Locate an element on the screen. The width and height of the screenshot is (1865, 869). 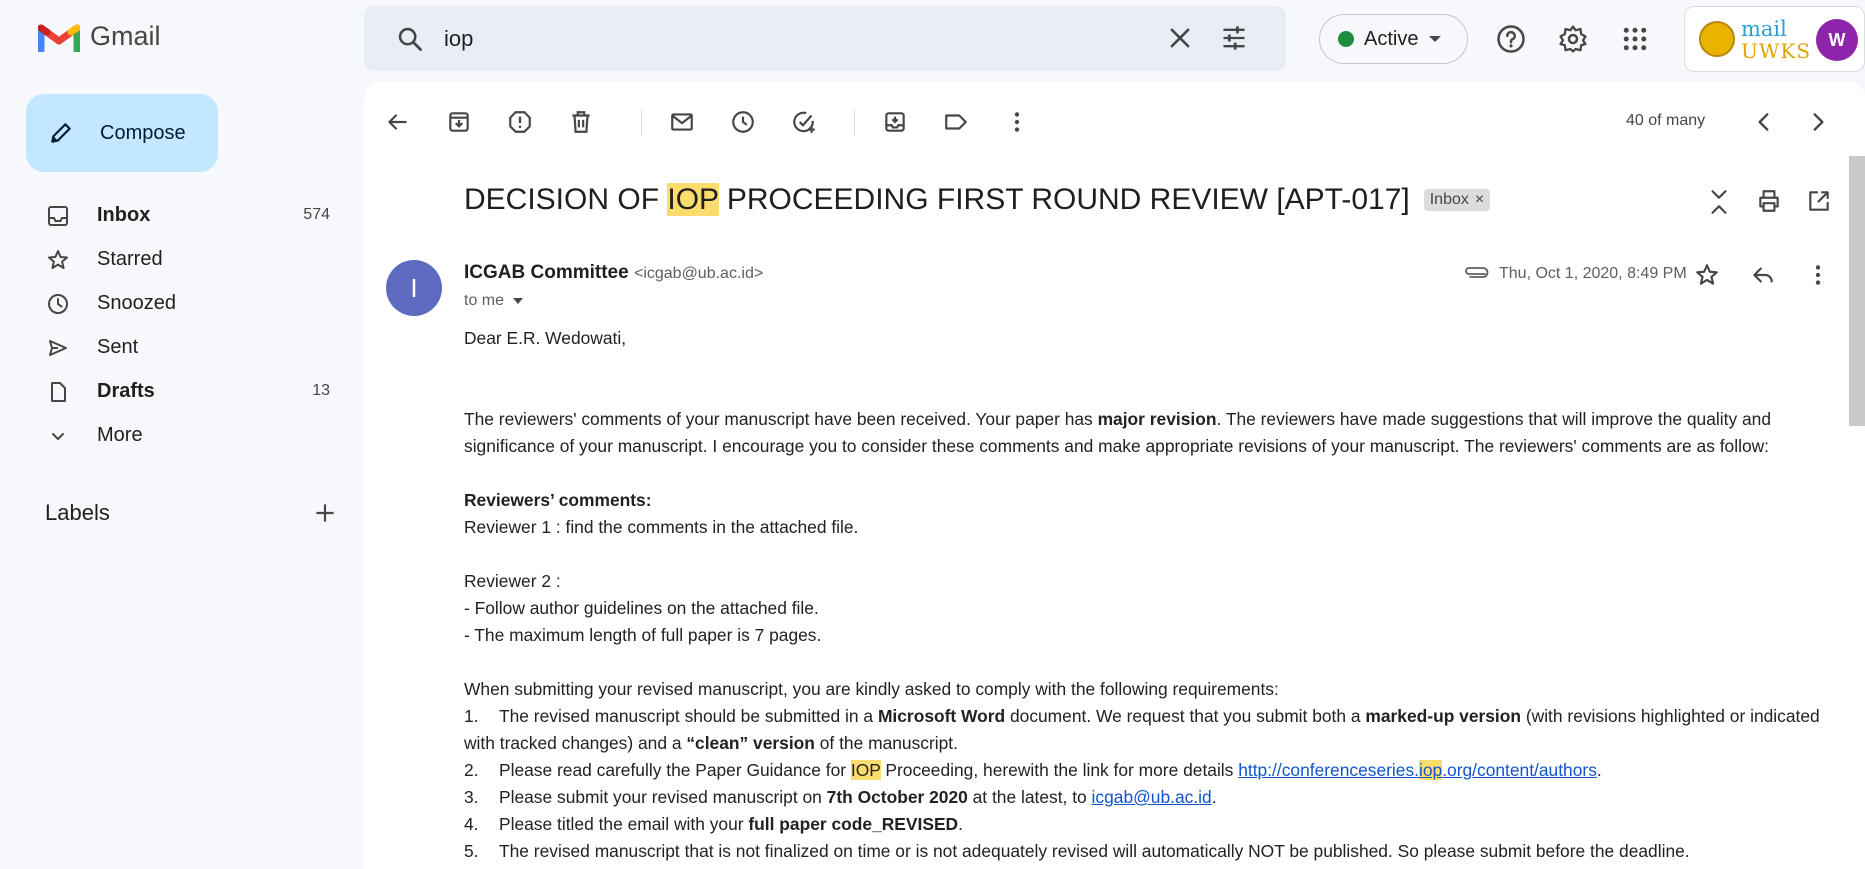
label-chip-inbox: Inbox × is located at coordinates (1457, 200).